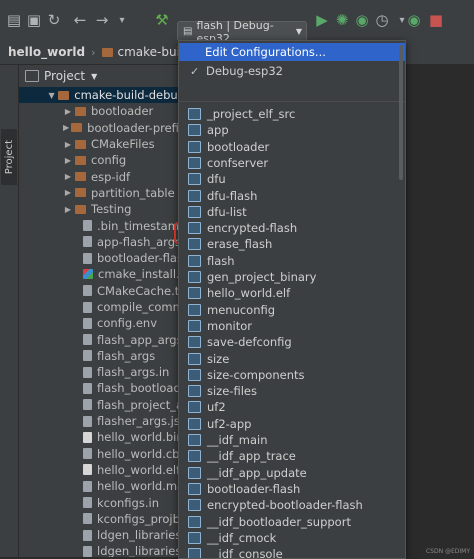 The width and height of the screenshot is (474, 559). I want to click on chevron-down-icon: ▼, so click(51, 95).